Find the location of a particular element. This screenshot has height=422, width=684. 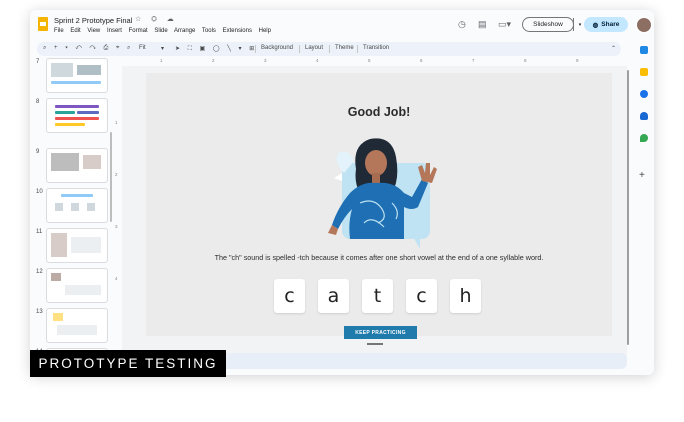

title-action-icons: ☆ ⛭ ☁ is located at coordinates (156, 19).